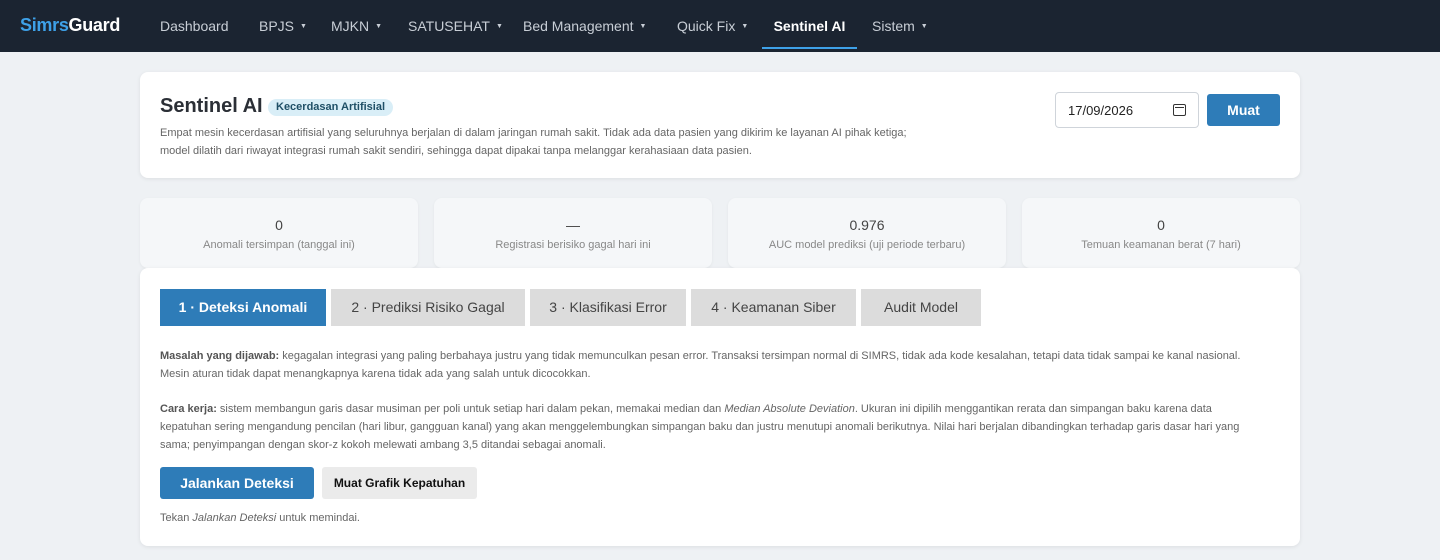 The image size is (1440, 560). What do you see at coordinates (1161, 245) in the screenshot?
I see `stat-label: Temuan keamanan berat (7 hari)` at bounding box center [1161, 245].